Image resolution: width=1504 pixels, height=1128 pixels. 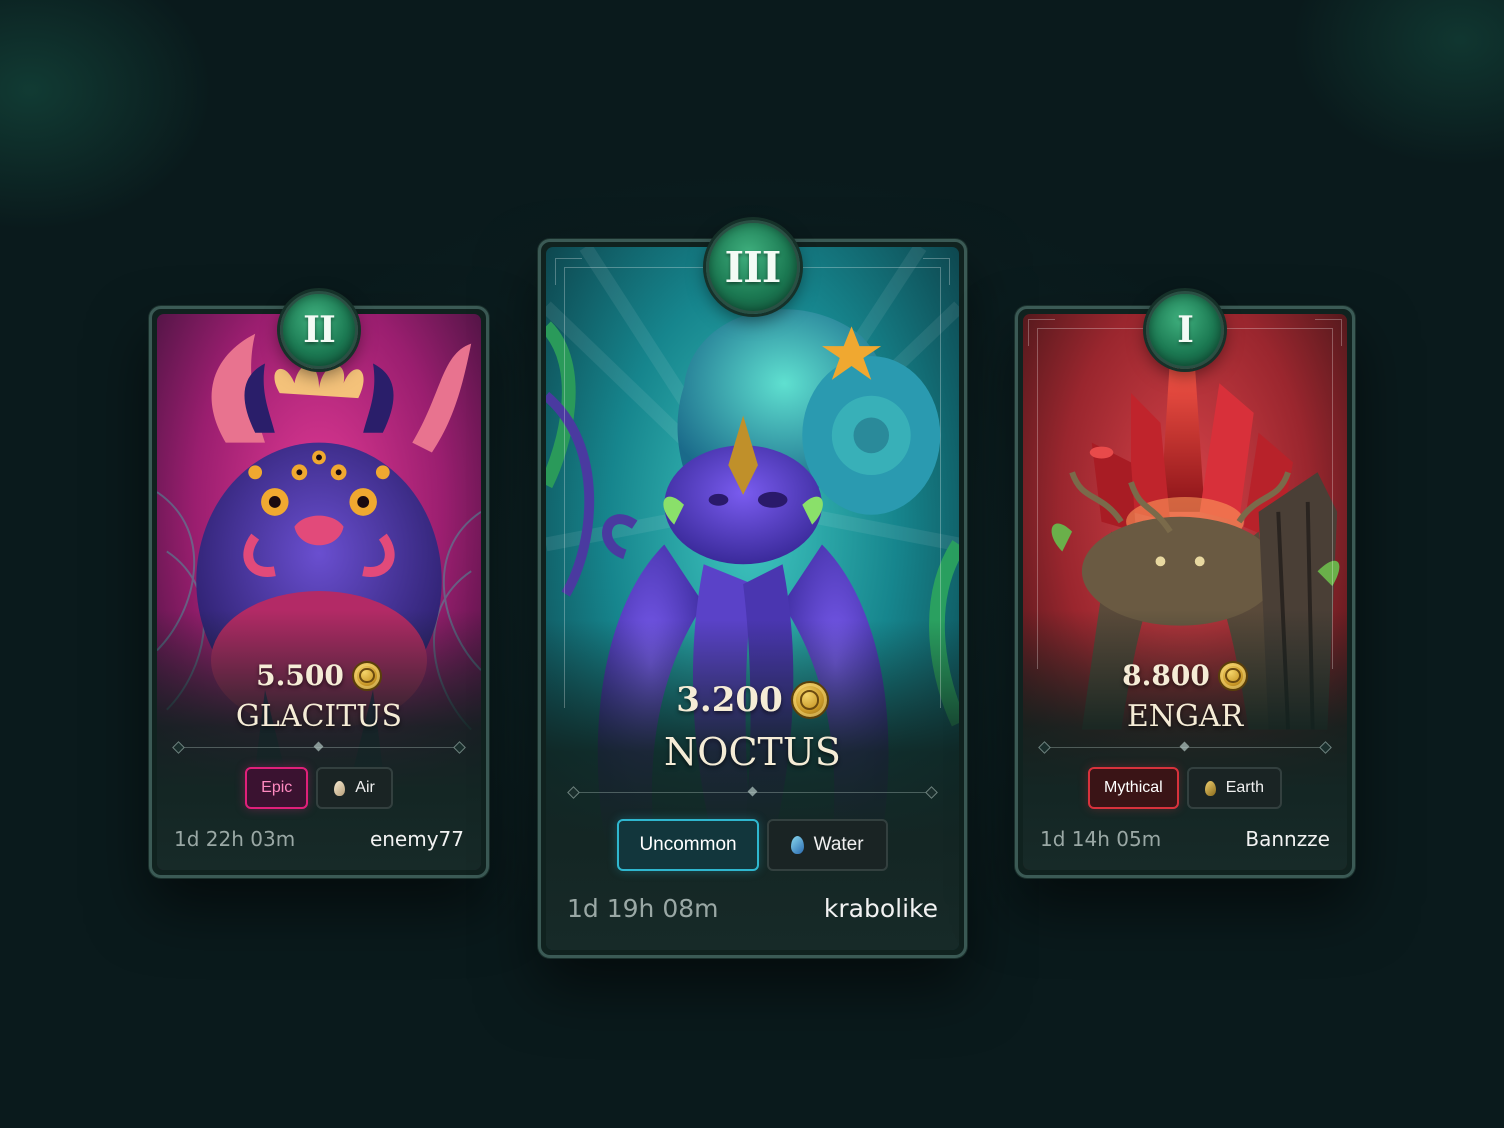 What do you see at coordinates (752, 908) in the screenshot?
I see `card-footer: 1d 19h 08m krabolike` at bounding box center [752, 908].